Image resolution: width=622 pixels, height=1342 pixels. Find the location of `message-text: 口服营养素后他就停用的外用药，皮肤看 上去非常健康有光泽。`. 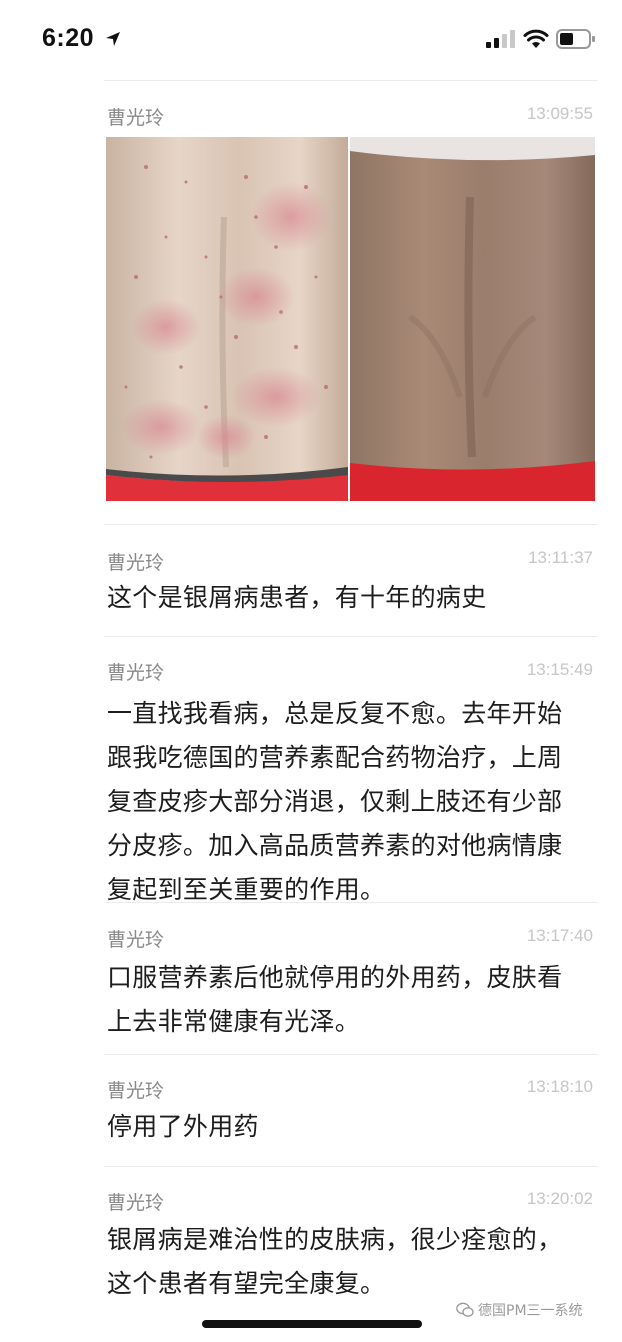

message-text: 口服营养素后他就停用的外用药，皮肤看 上去非常健康有光泽。 is located at coordinates (335, 999).